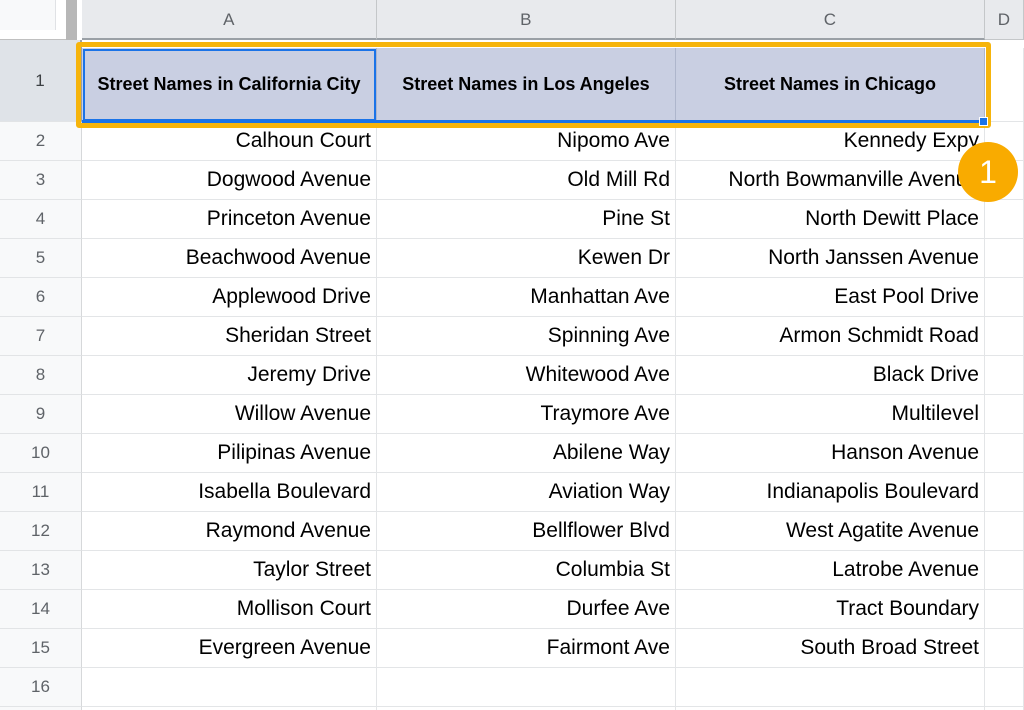 The image size is (1024, 710). What do you see at coordinates (830, 180) in the screenshot?
I see `cell-C3: North Bowmanville Avenue` at bounding box center [830, 180].